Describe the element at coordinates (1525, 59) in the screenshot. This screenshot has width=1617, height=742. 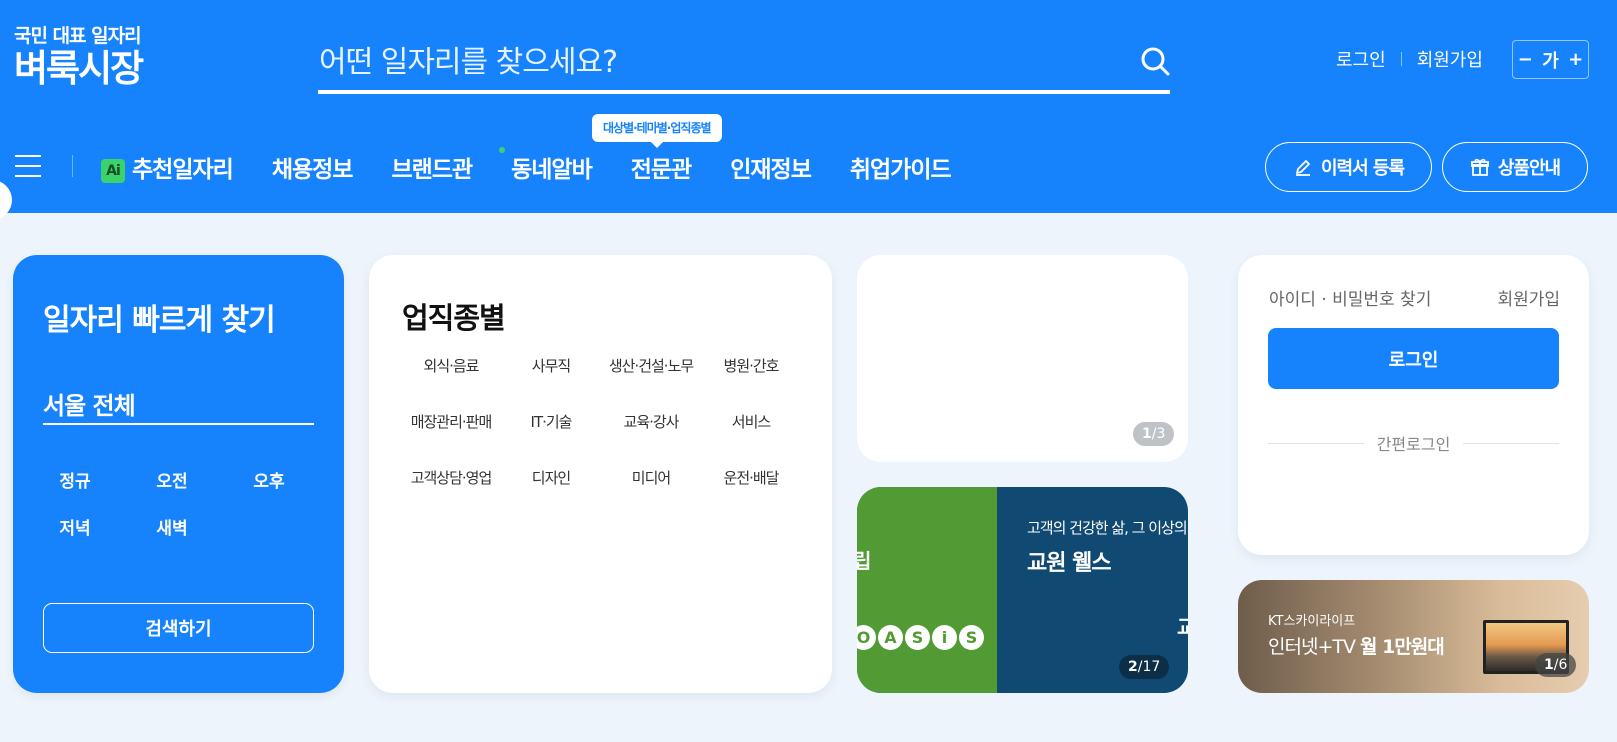
I see `font-decrease-button: −` at that location.